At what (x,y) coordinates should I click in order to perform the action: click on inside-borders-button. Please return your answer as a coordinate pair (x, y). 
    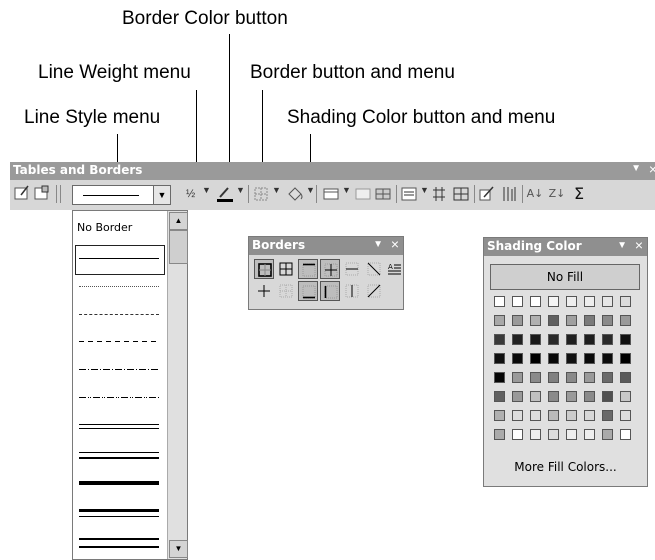
    Looking at the image, I should click on (330, 269).